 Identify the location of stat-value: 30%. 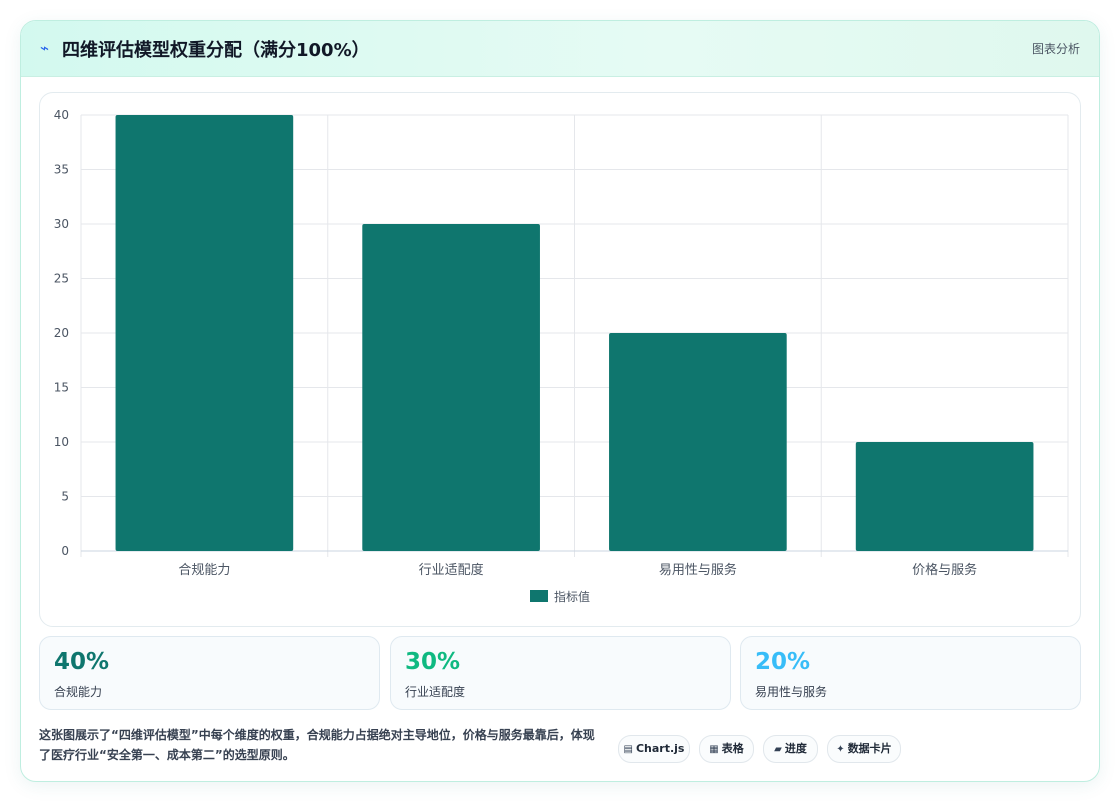
(433, 662).